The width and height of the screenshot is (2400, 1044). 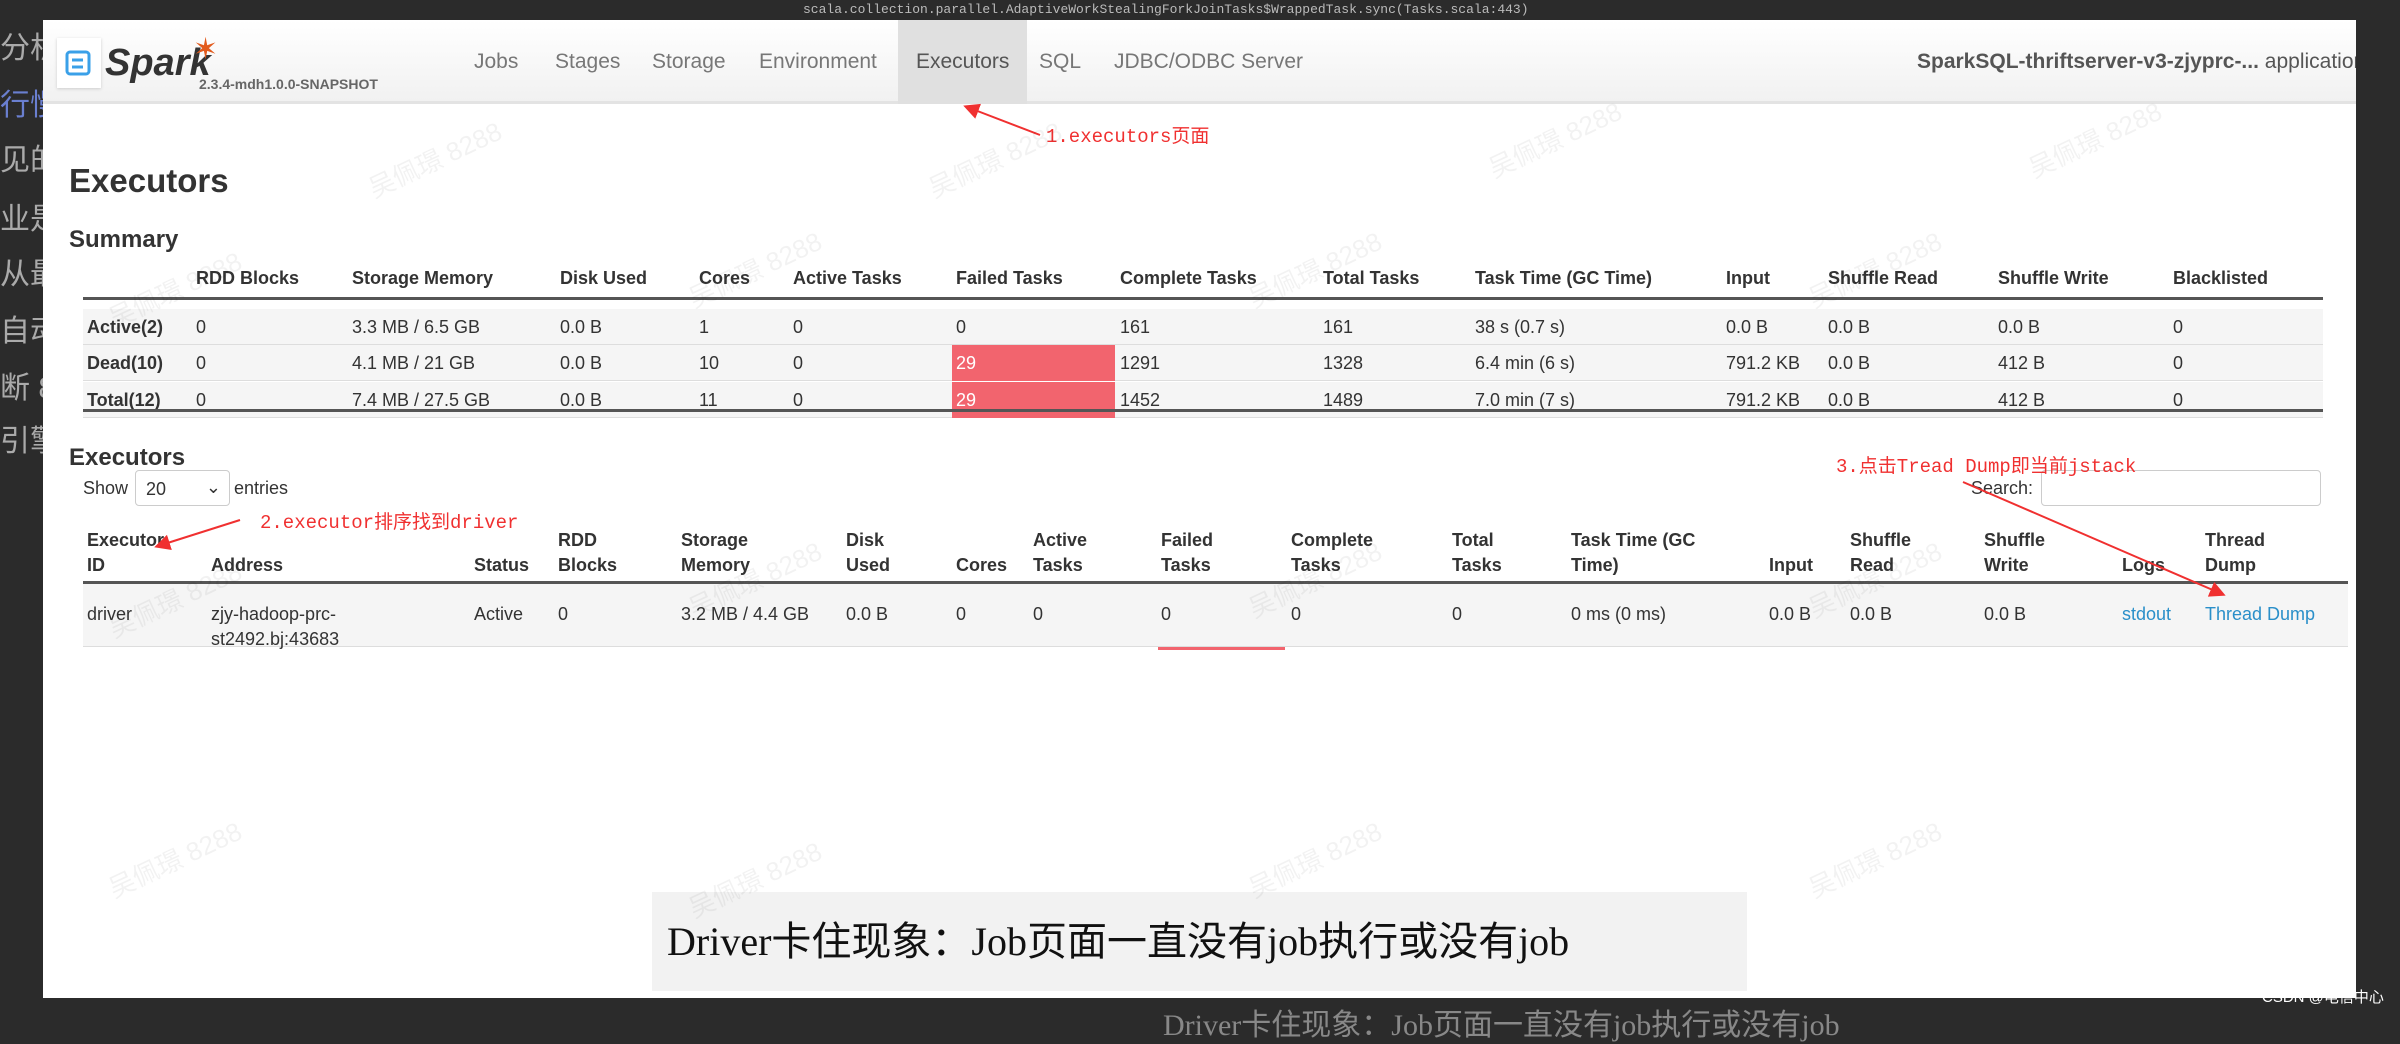 I want to click on credit: CSDN @电信中心, so click(x=2323, y=997).